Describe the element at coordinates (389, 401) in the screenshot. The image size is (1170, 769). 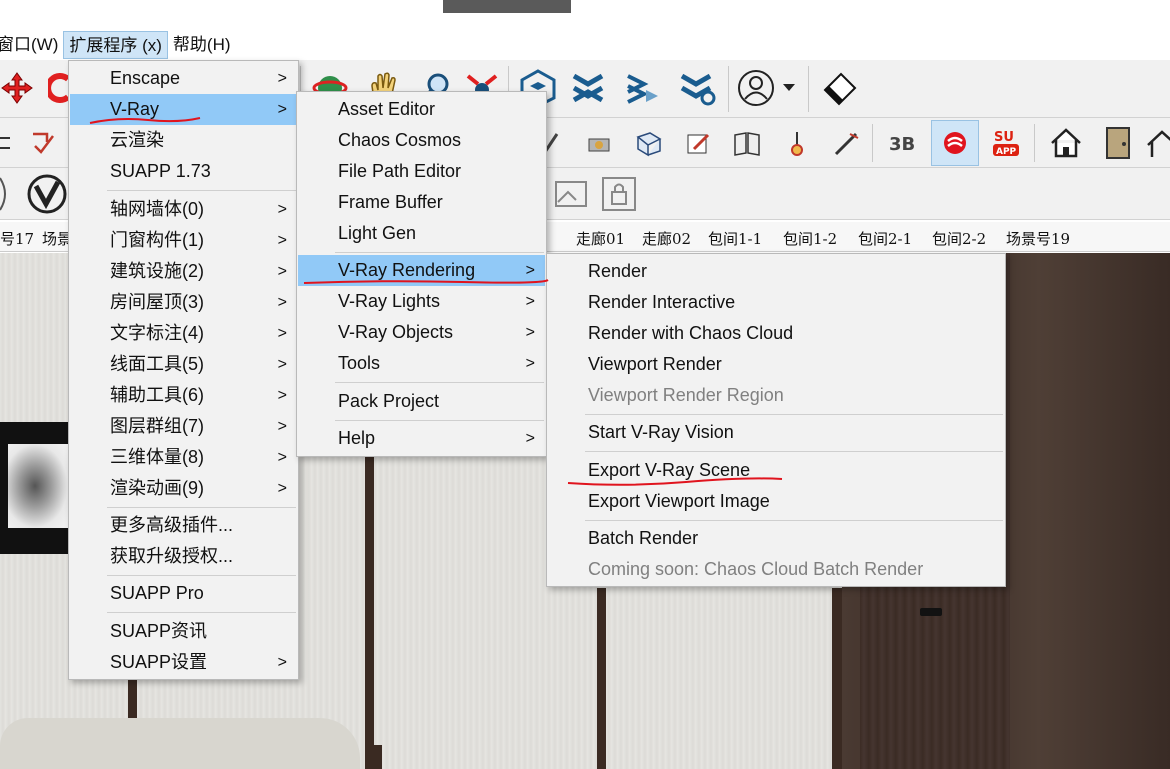
I see `menu-item-label: Pack Project` at that location.